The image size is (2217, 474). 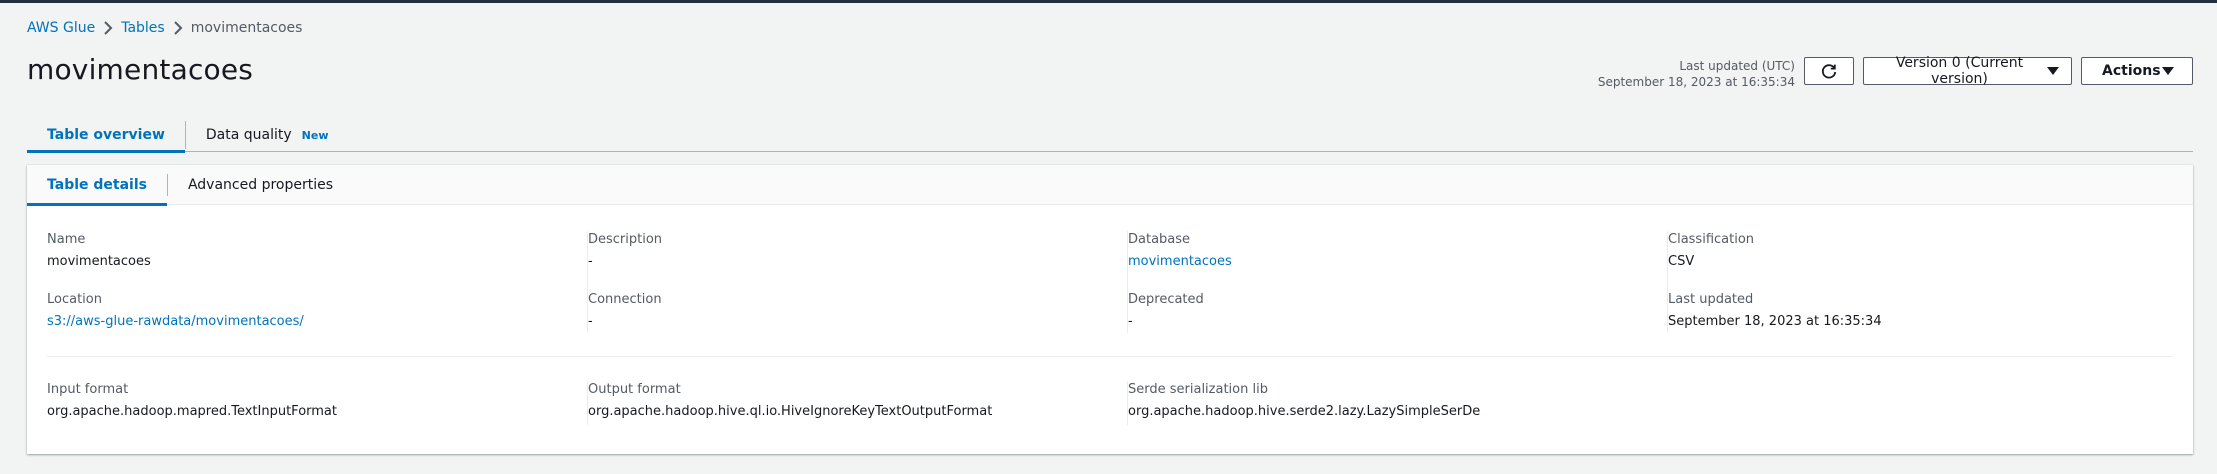 I want to click on top-bar, so click(x=1108, y=1).